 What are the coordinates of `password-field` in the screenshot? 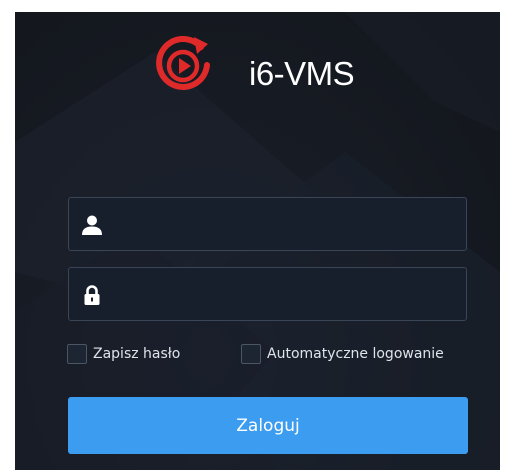 It's located at (267, 294).